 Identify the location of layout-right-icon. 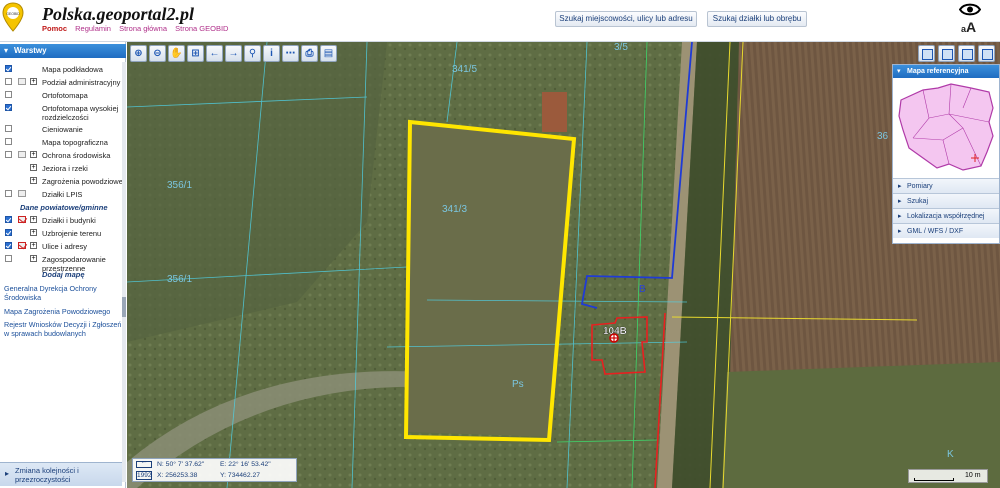
(966, 53).